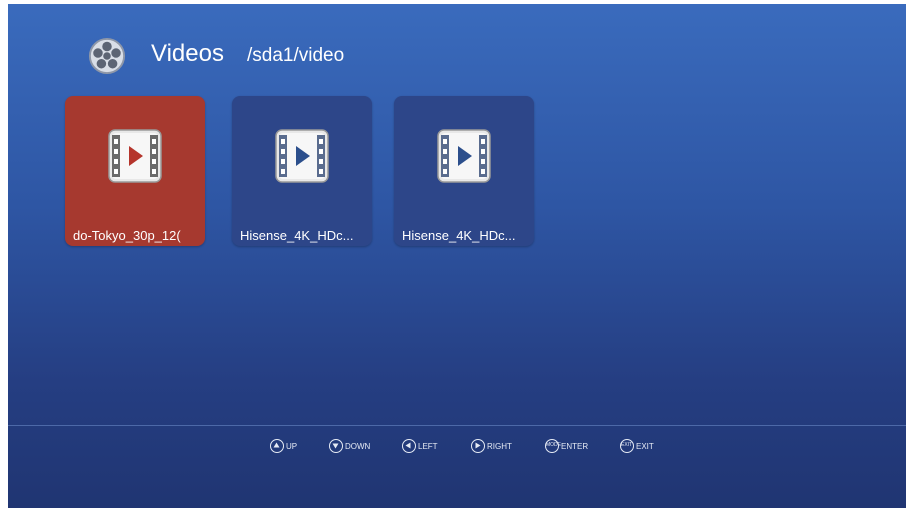  I want to click on enter-key-icon: MODE, so click(553, 446).